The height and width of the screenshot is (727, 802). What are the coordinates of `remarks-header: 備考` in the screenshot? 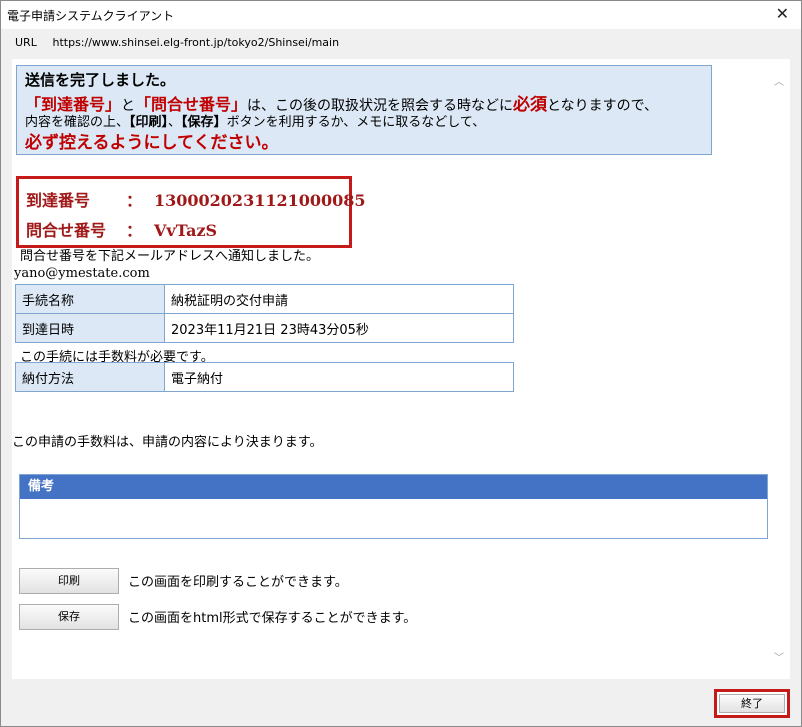 It's located at (393, 487).